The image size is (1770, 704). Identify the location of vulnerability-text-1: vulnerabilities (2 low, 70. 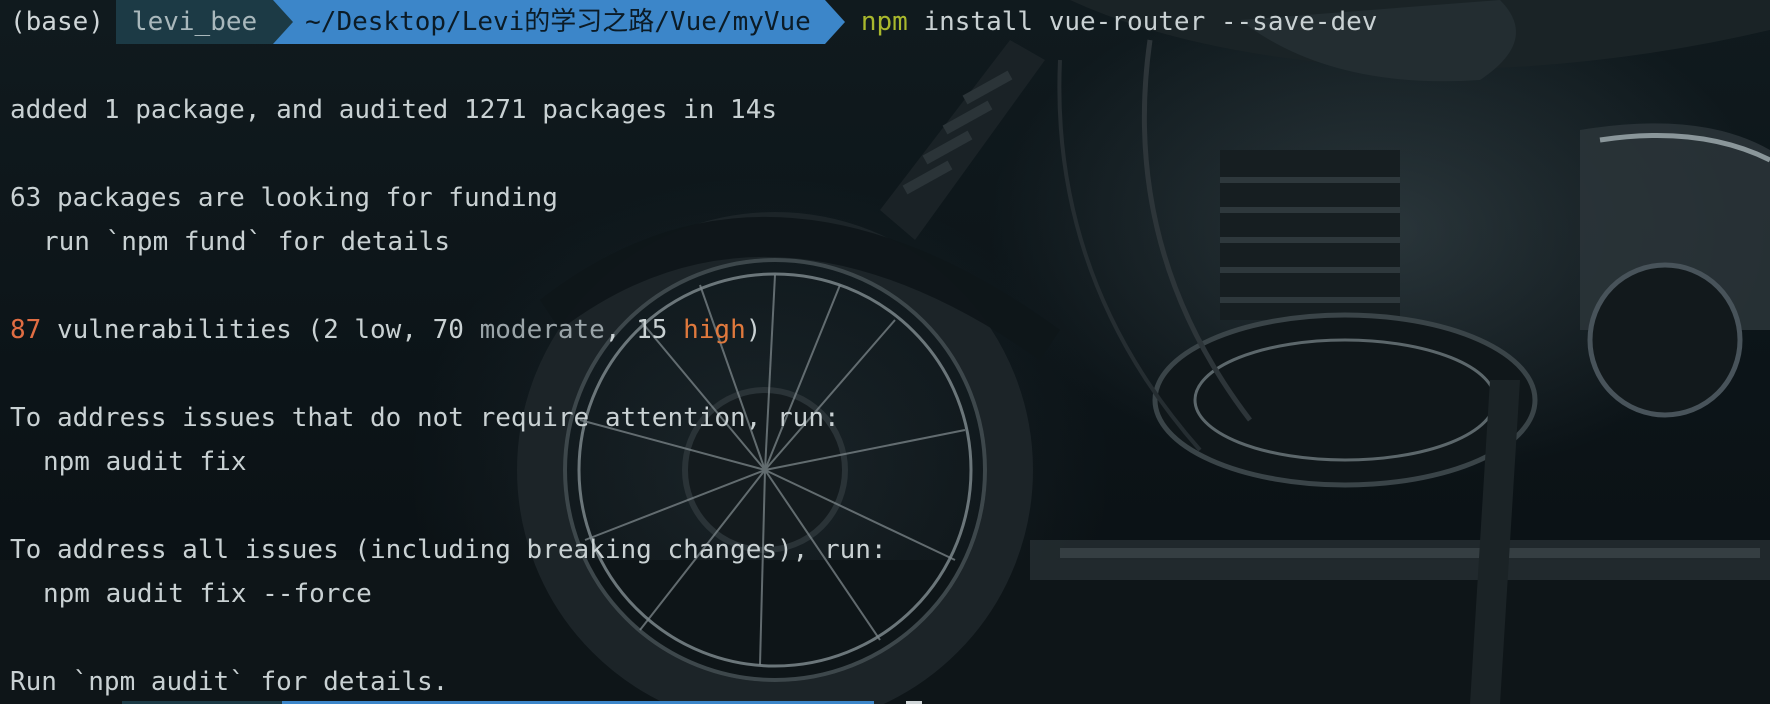
(260, 330).